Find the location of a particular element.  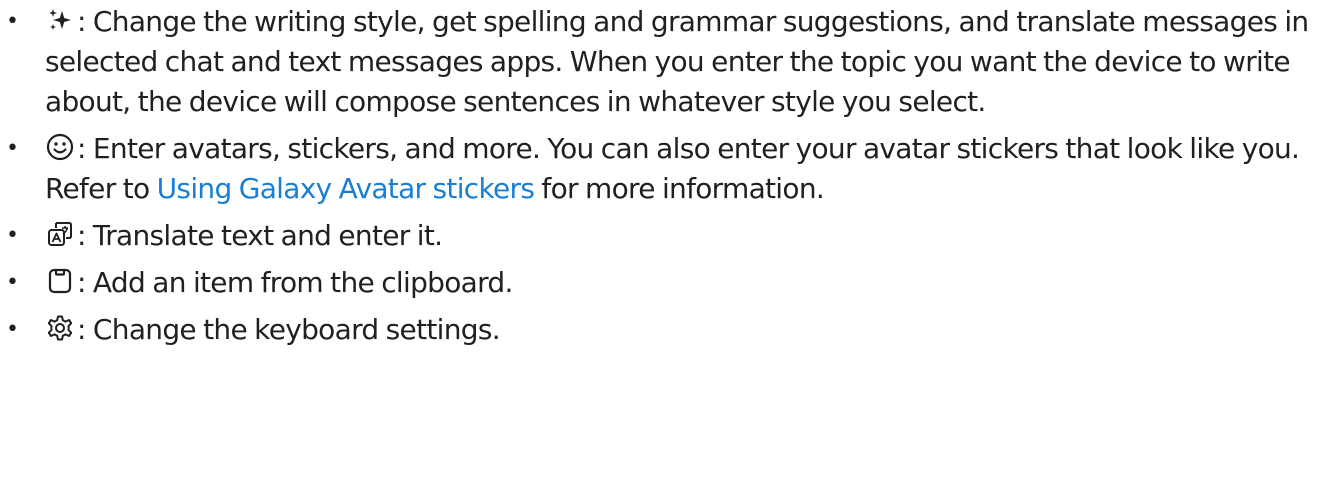

item-text: : Add an item from the clipboard. is located at coordinates (295, 282).